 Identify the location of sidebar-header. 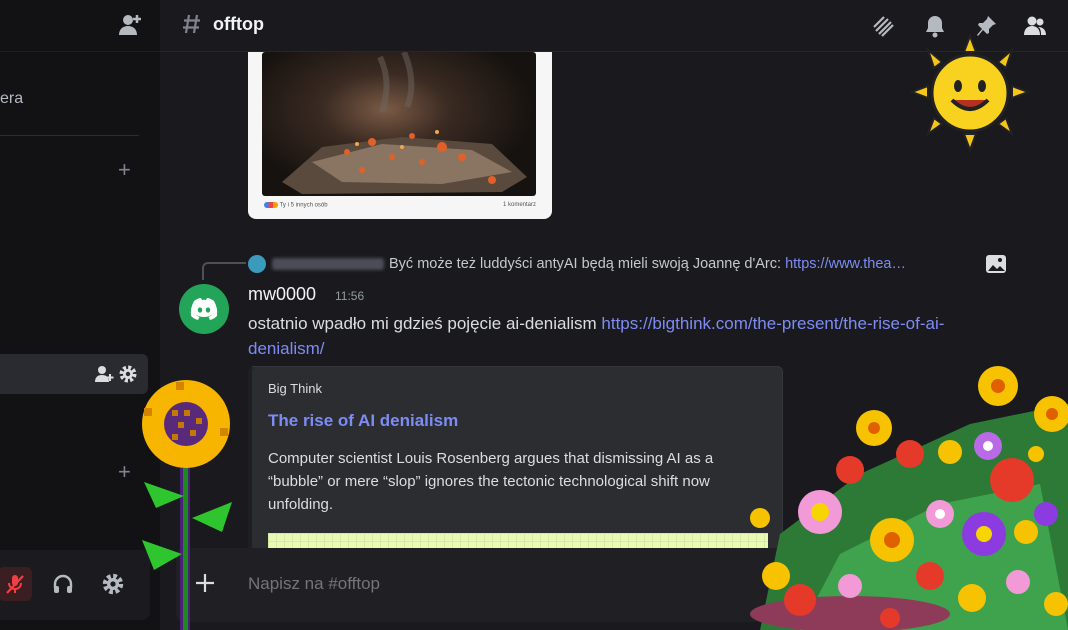
(80, 26).